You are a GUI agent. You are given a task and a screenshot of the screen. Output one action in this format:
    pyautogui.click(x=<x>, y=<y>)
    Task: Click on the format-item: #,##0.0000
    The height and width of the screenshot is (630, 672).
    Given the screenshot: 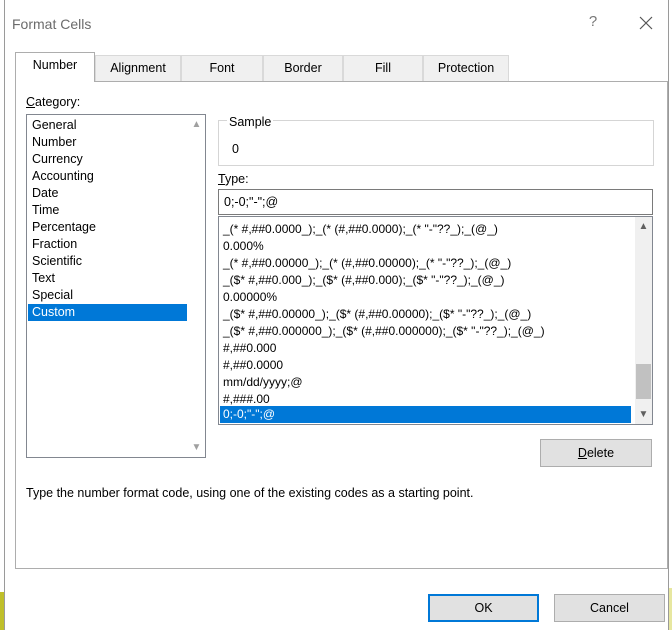 What is the action you would take?
    pyautogui.click(x=425, y=365)
    